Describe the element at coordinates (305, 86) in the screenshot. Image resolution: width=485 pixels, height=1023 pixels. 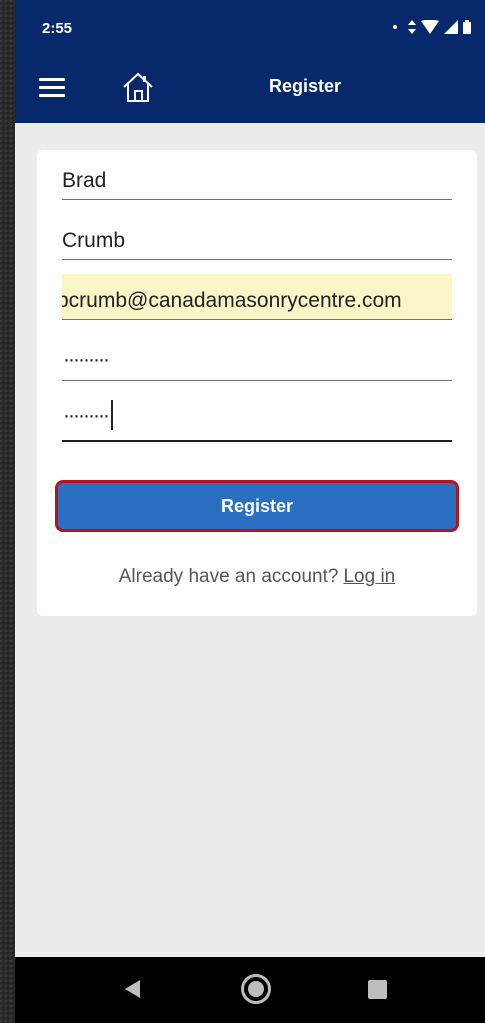
I see `page-title: Register` at that location.